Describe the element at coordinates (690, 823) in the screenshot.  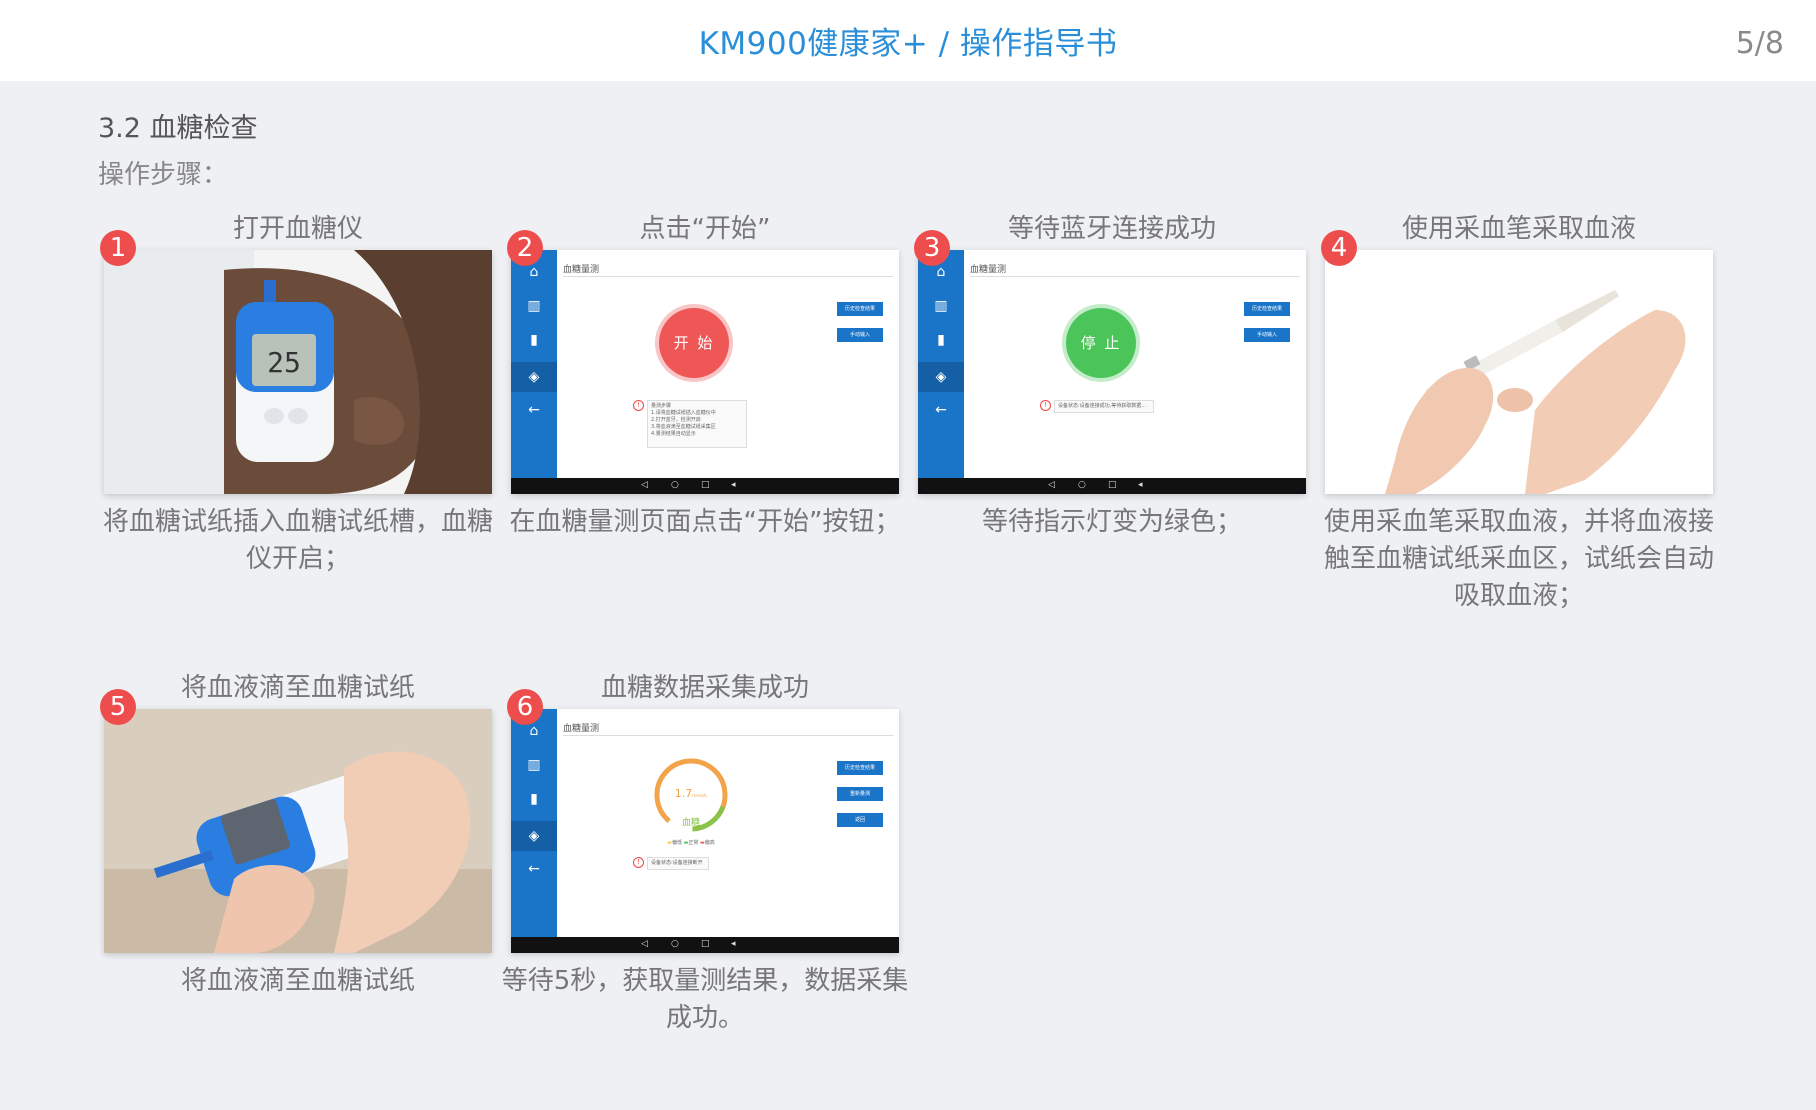
I see `result-label: 血糖` at that location.